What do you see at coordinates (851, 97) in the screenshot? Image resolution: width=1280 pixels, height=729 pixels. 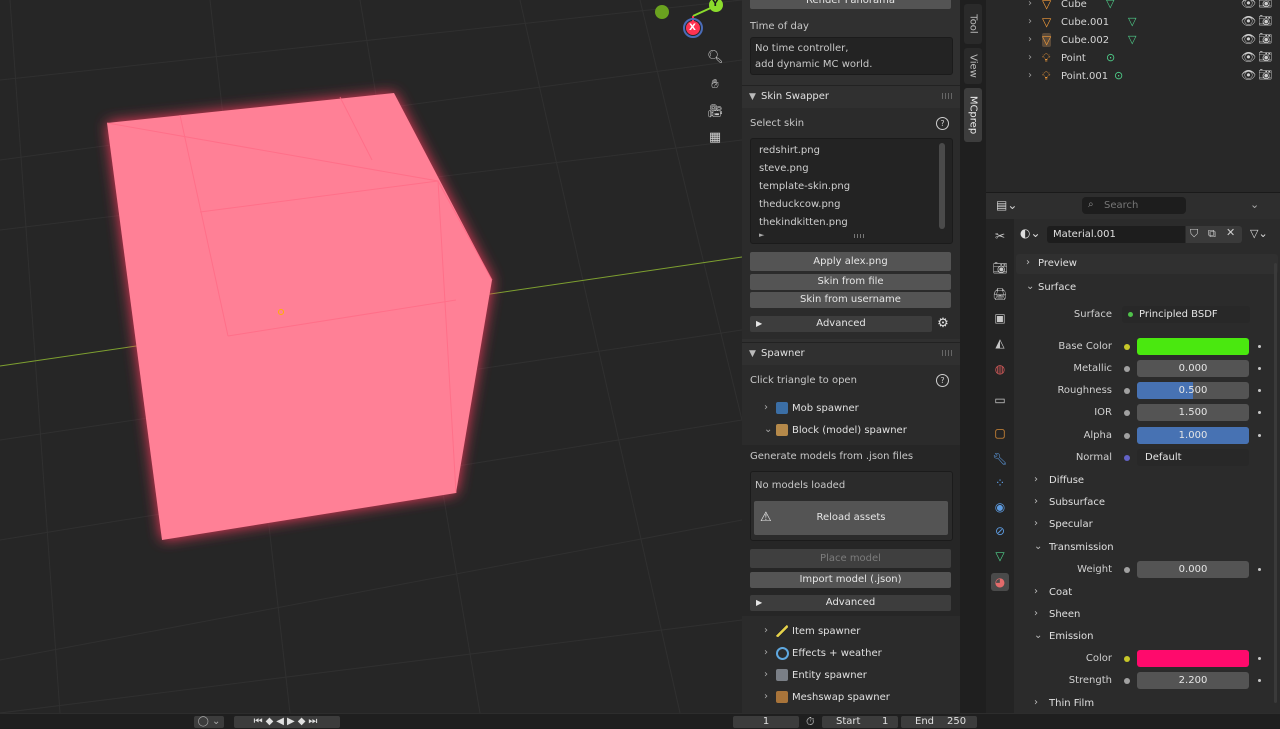 I see `skin-swapper-header: ▼ Skin Swapper` at bounding box center [851, 97].